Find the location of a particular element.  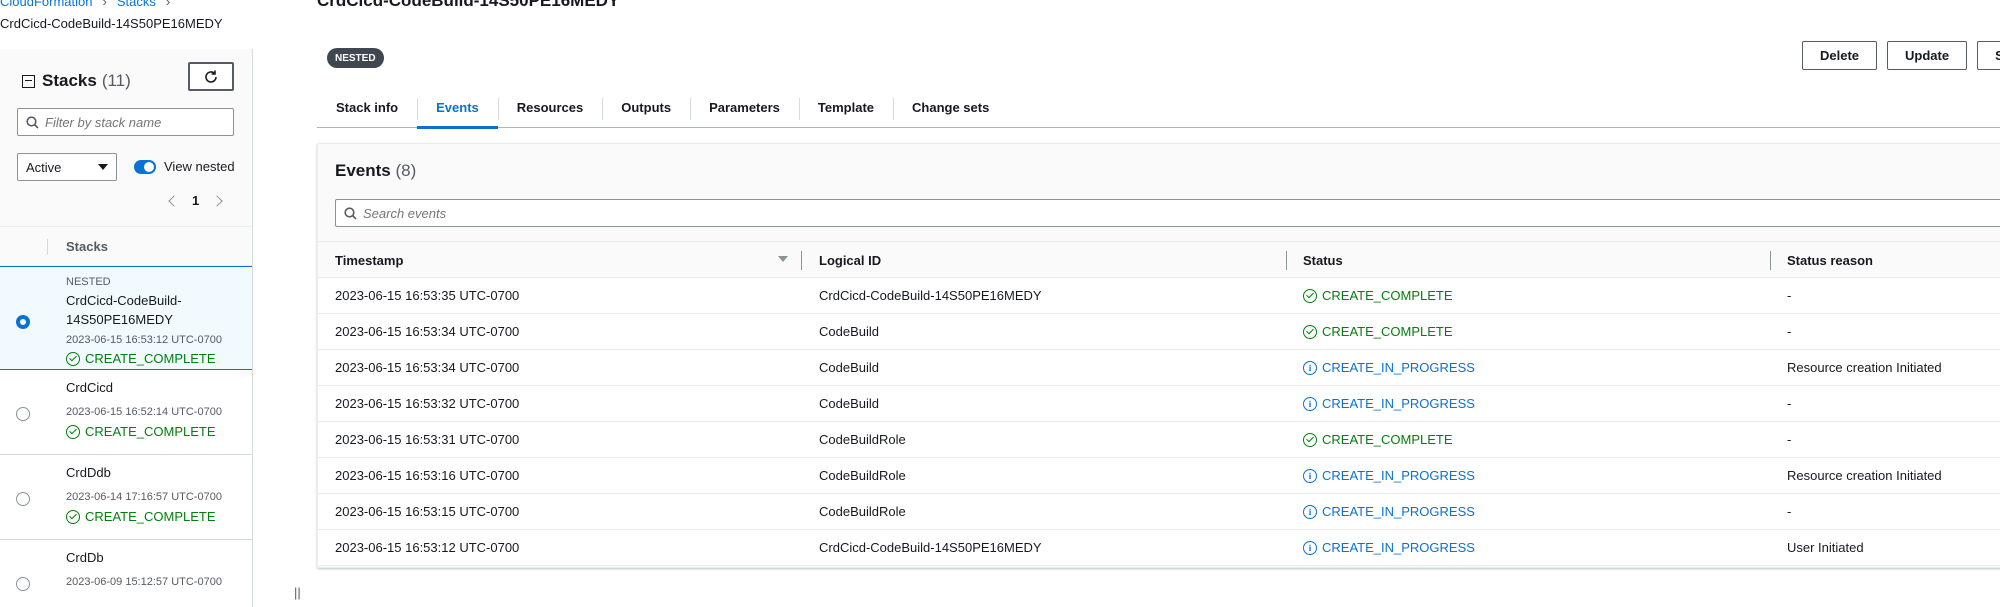

stack-created-time: 2023-06-15 16:53:12 UTC-0700 is located at coordinates (144, 340).